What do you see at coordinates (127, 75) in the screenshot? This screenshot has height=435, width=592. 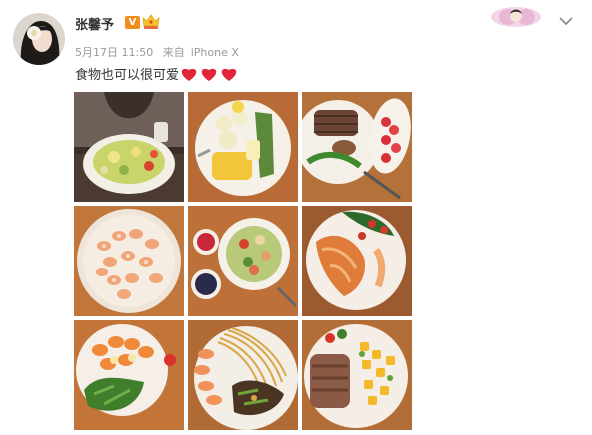 I see `post-text-body: 食物也可以很可爱` at bounding box center [127, 75].